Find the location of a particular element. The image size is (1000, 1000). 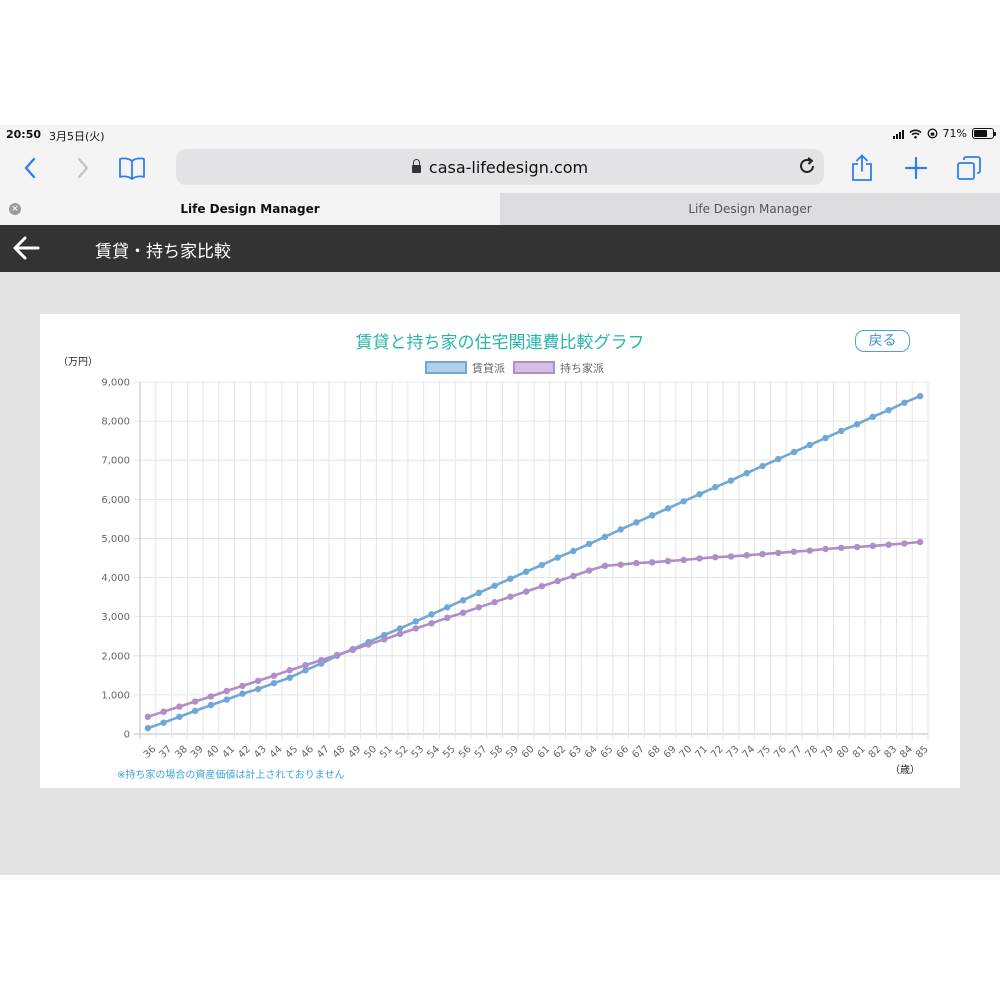

x-tick-label: 37 is located at coordinates (165, 752).